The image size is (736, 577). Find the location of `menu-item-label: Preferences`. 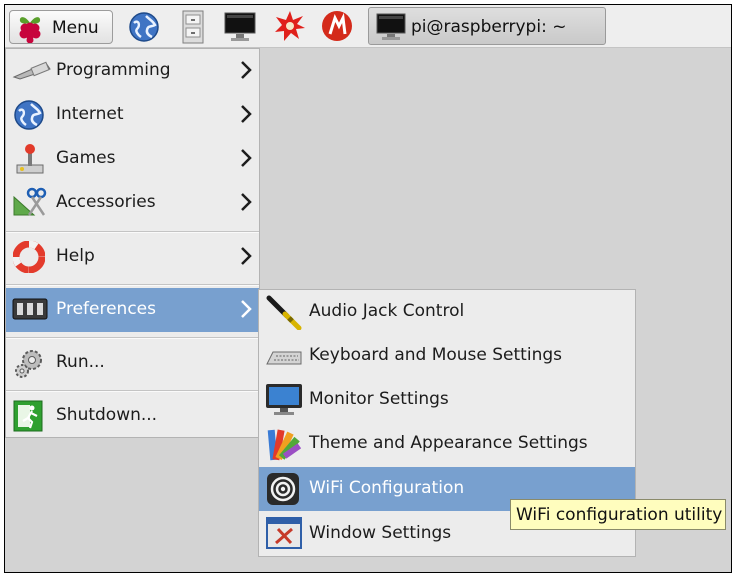

menu-item-label: Preferences is located at coordinates (106, 309).